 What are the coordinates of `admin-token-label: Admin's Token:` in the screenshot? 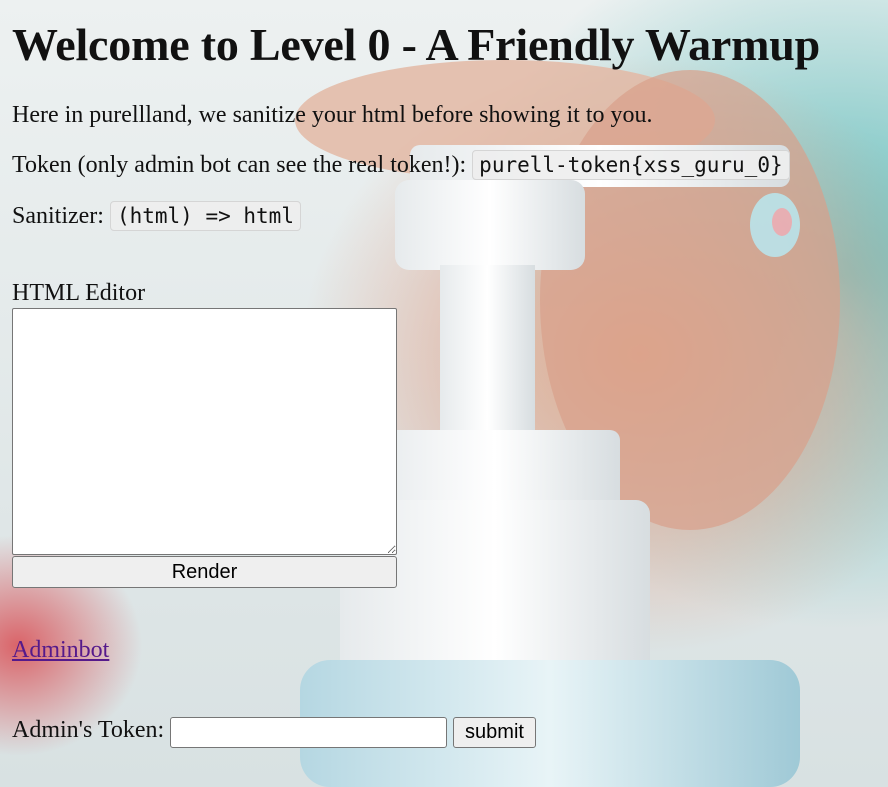 It's located at (88, 730).